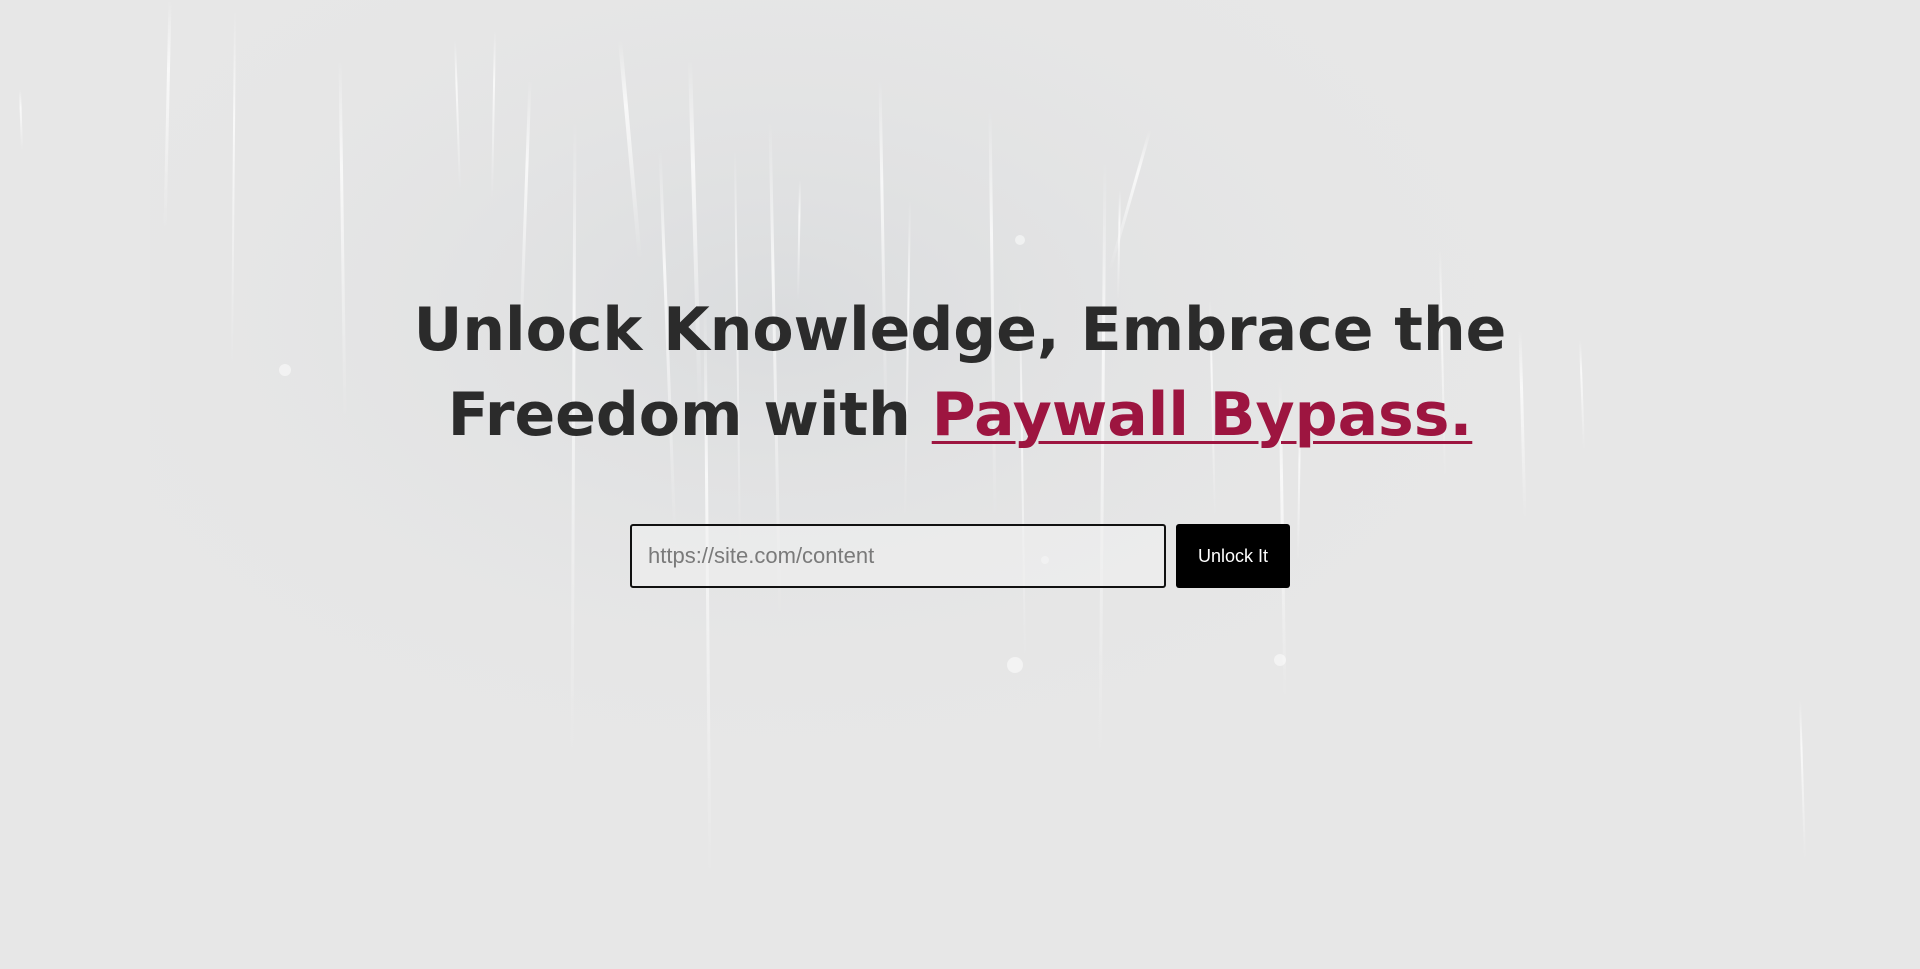  Describe the element at coordinates (679, 415) in the screenshot. I see `headline-line-2-prefix: Freedom with` at that location.